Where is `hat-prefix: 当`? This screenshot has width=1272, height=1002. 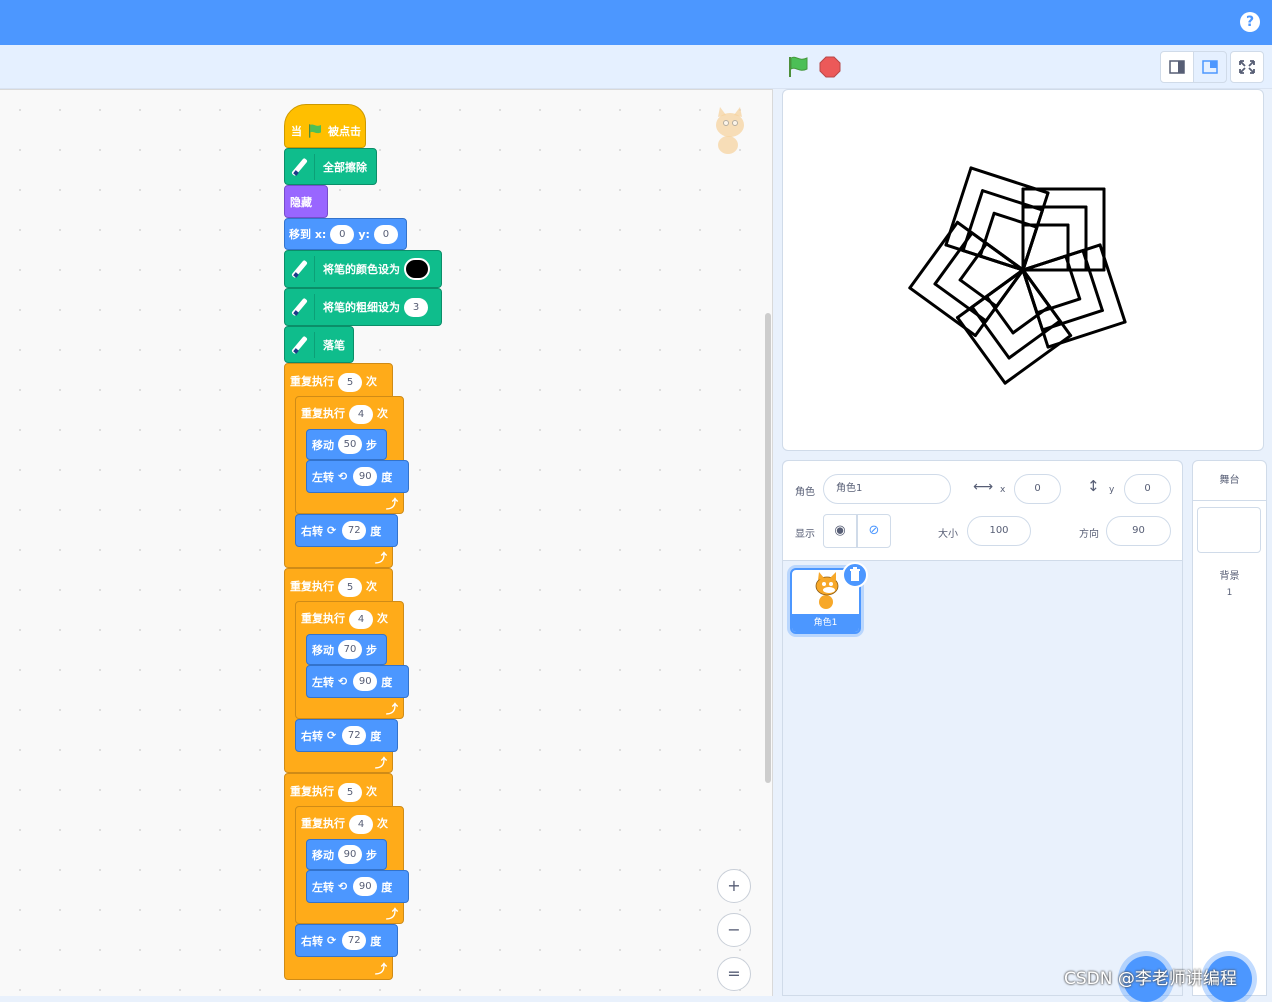
hat-prefix: 当 is located at coordinates (296, 131).